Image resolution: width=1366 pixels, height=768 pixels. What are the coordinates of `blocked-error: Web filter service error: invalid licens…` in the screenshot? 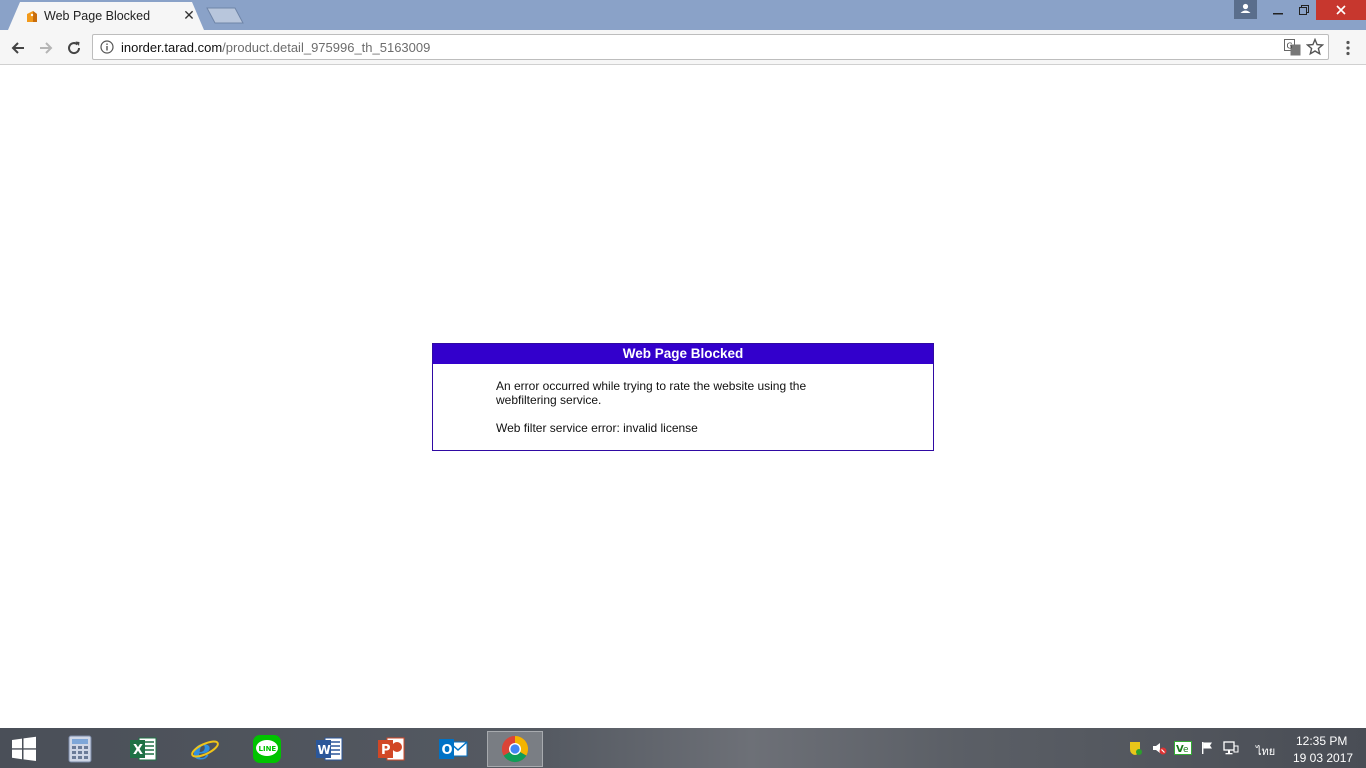 It's located at (597, 428).